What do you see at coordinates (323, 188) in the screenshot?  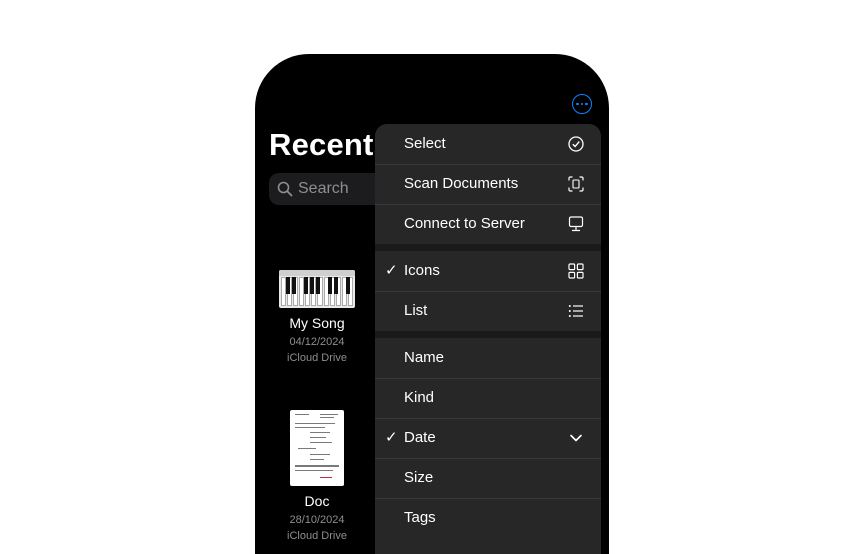 I see `search-placeholder: Search` at bounding box center [323, 188].